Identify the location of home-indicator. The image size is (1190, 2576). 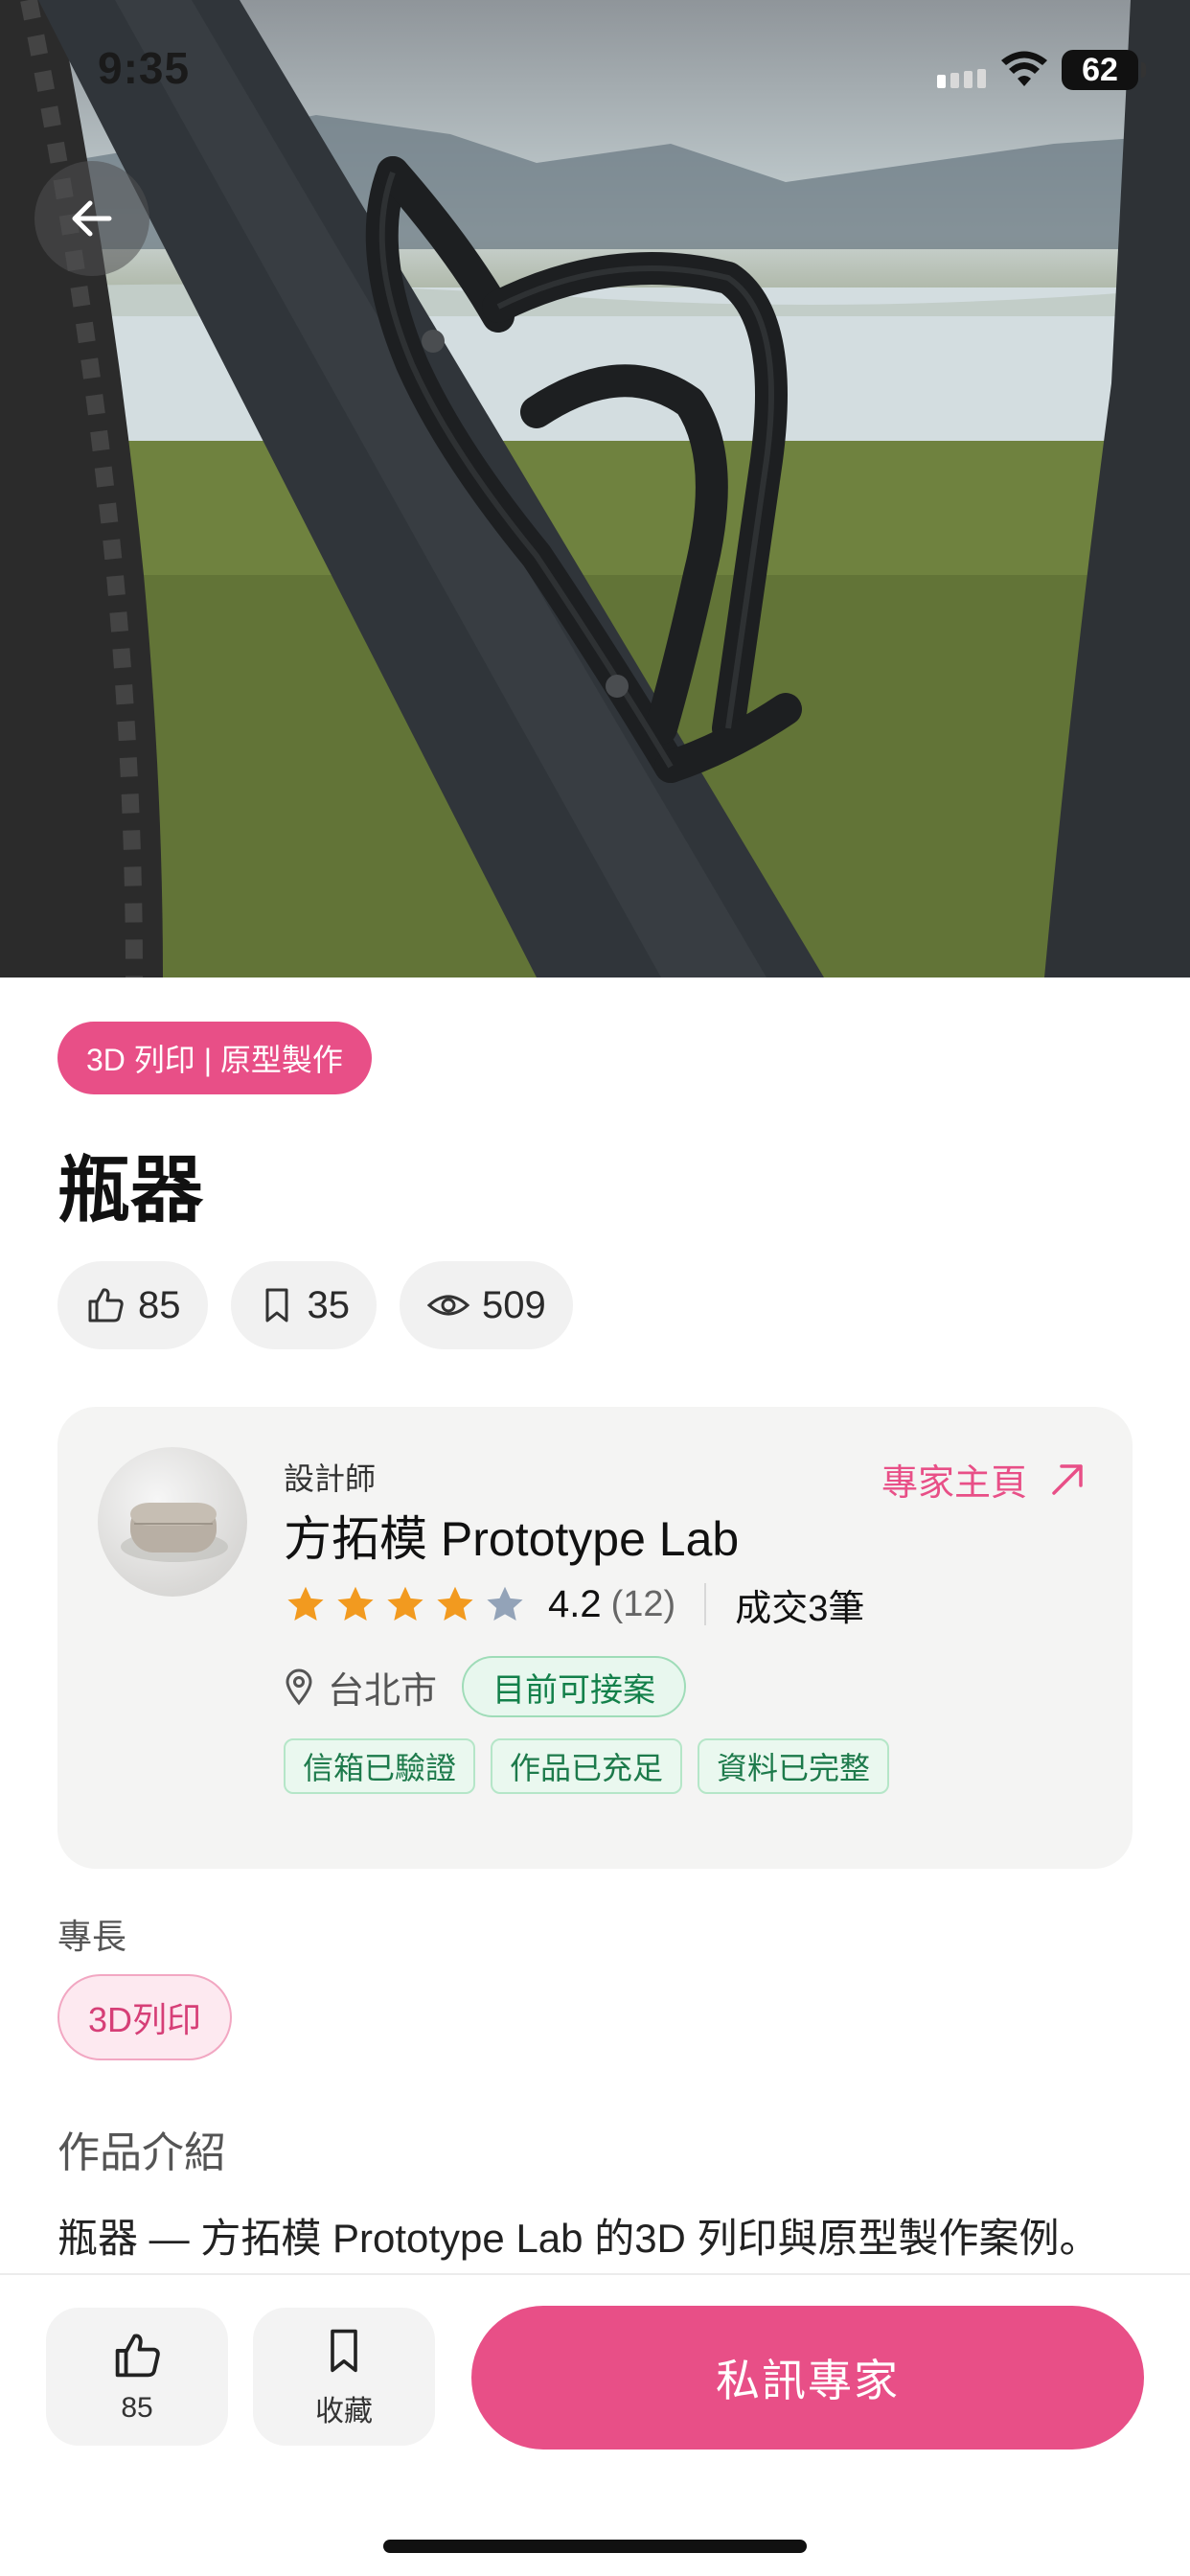
(595, 2546).